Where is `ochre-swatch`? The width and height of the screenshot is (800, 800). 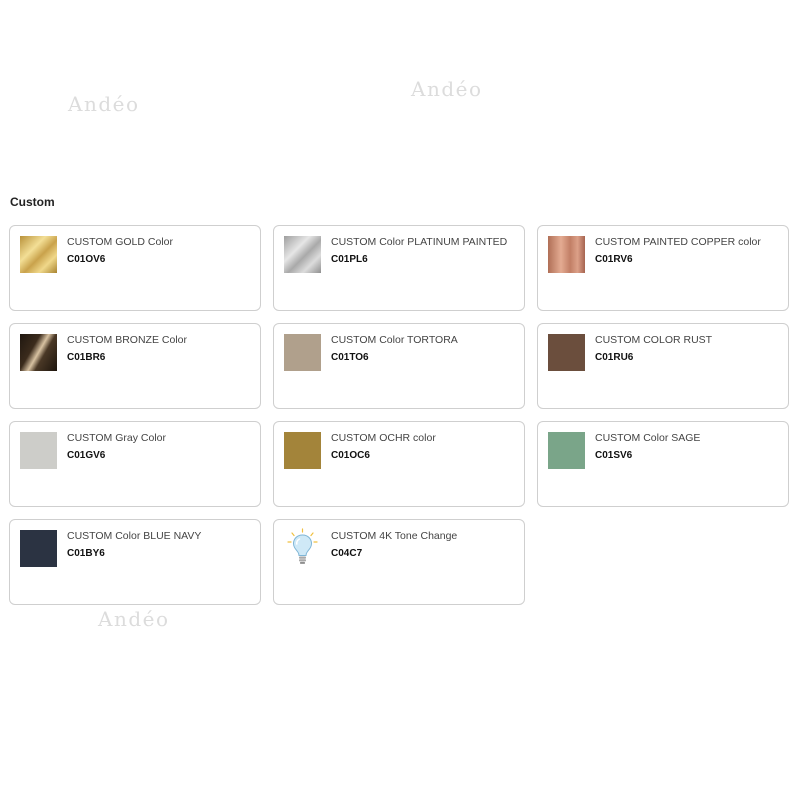
ochre-swatch is located at coordinates (302, 450).